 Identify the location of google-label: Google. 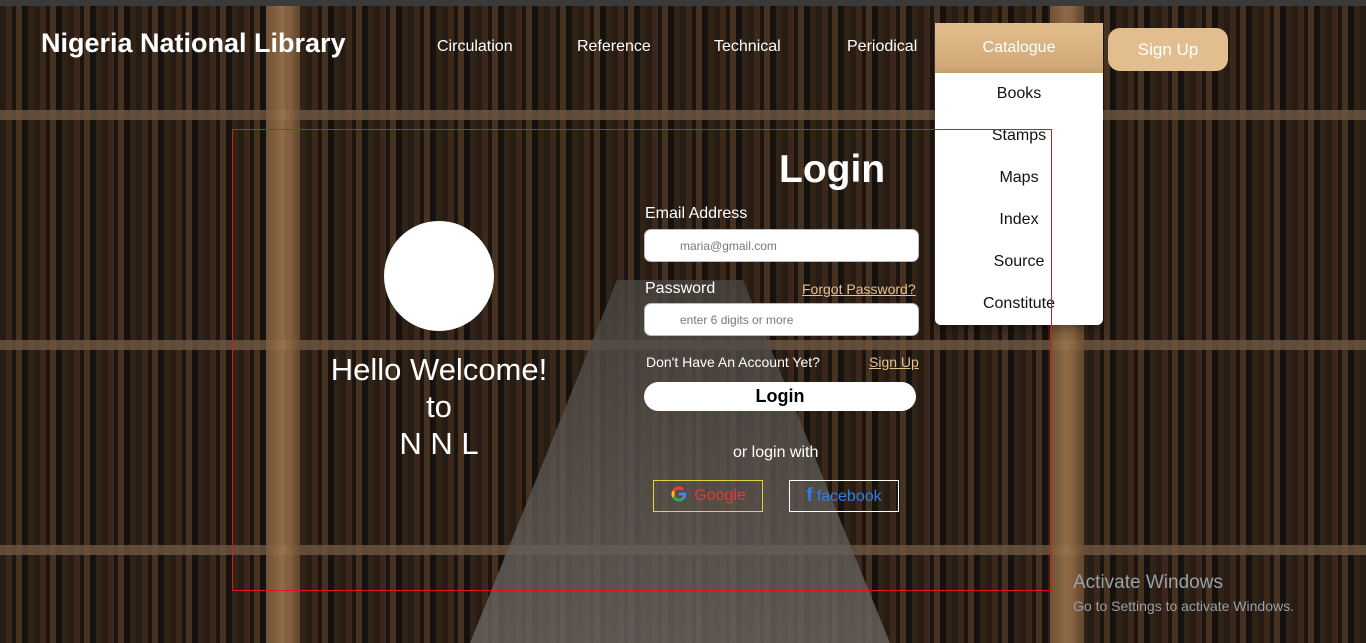
(720, 495).